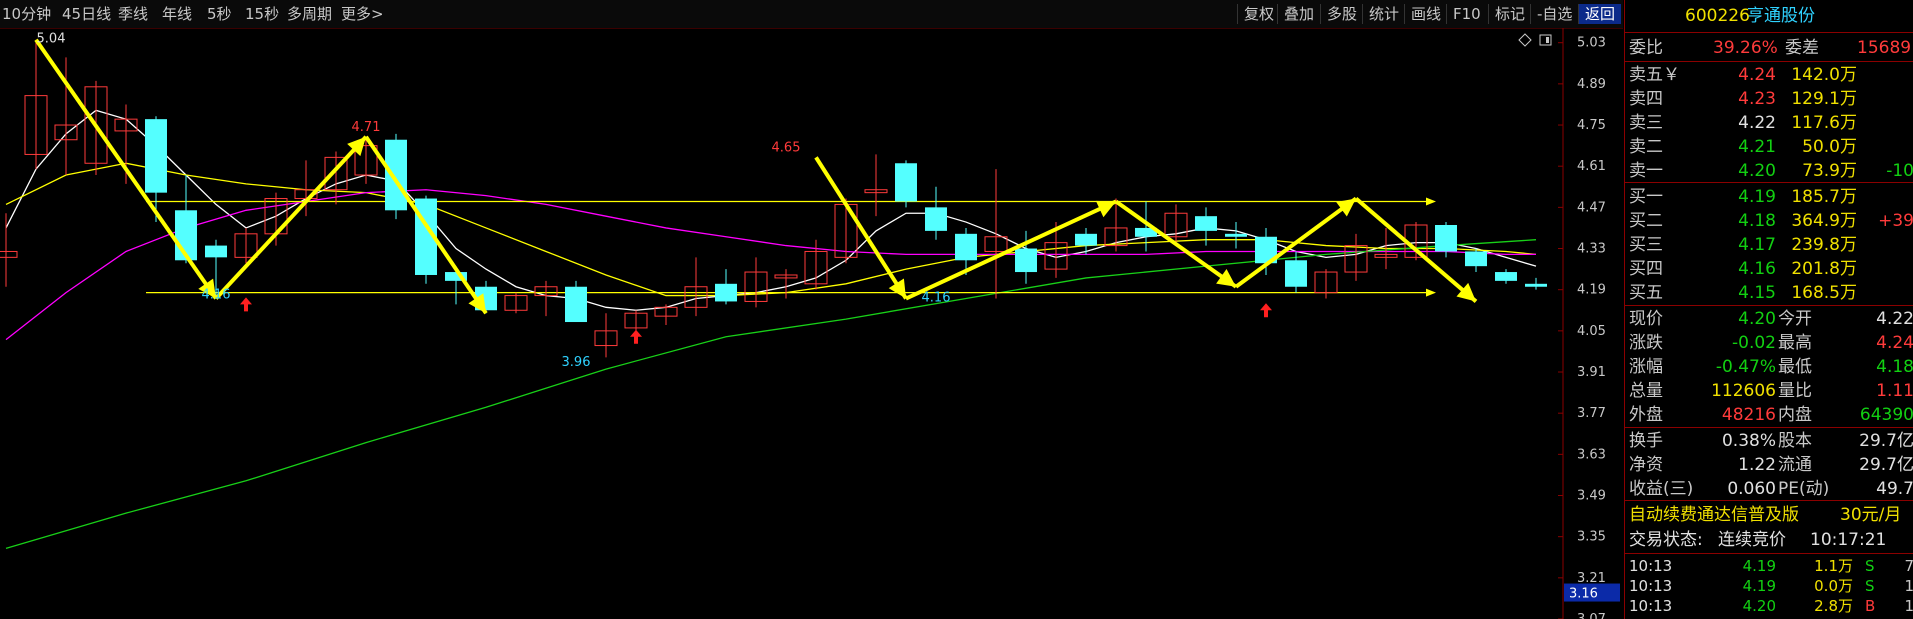  I want to click on diamond-icon, so click(1525, 40).